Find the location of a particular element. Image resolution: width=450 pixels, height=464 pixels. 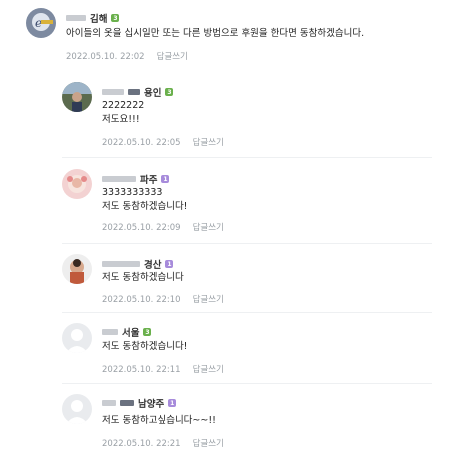

comment-meta: 2022.05.10. 22:10 답글쓰기 is located at coordinates (163, 299).